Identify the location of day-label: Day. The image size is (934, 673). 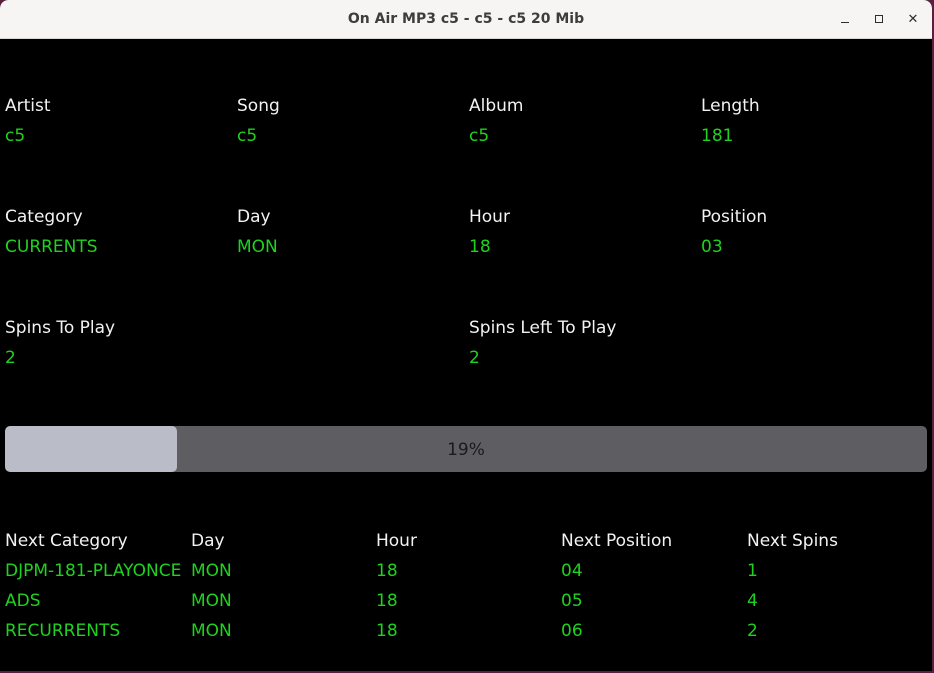
(254, 217).